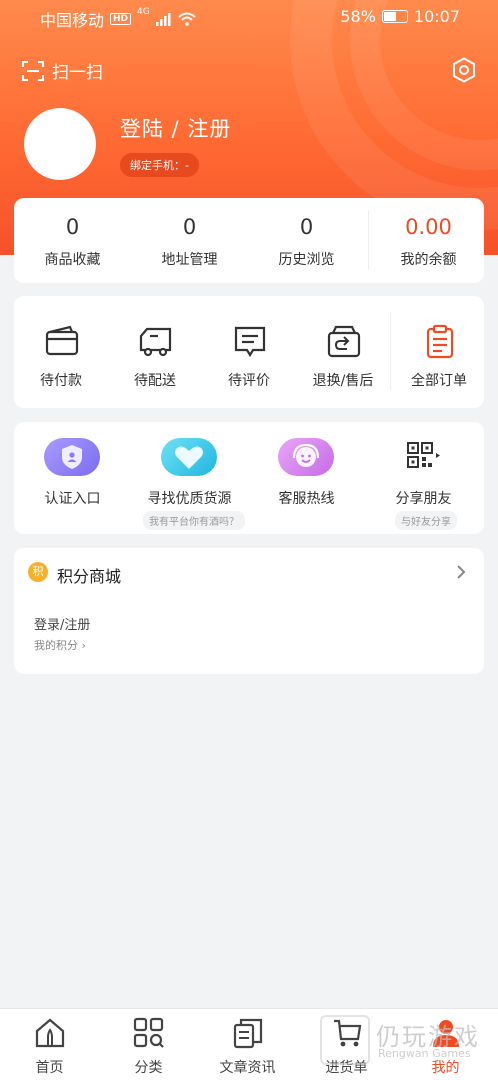  I want to click on tab-home: 首页, so click(49, 1044).